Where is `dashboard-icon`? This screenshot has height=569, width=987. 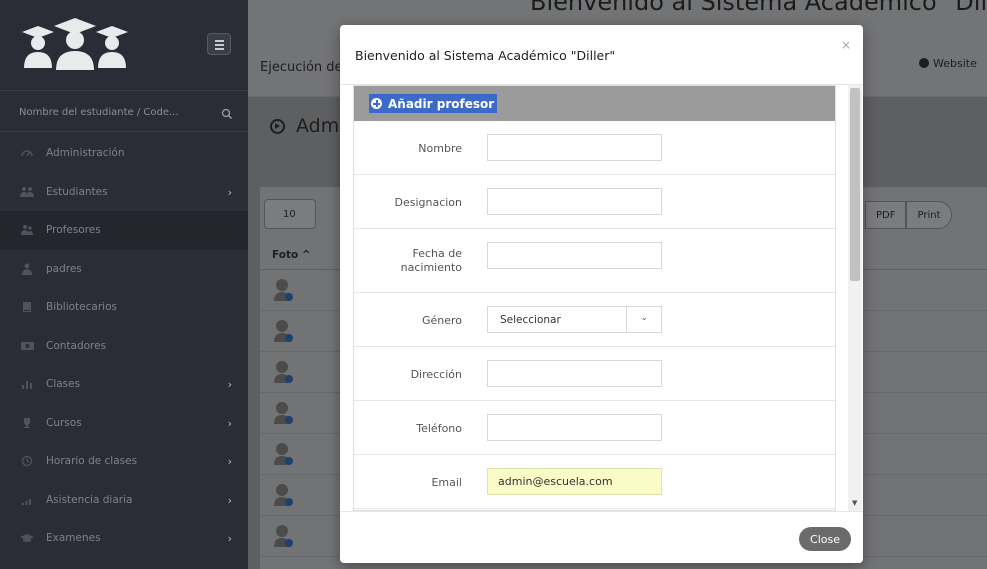
dashboard-icon is located at coordinates (27, 153).